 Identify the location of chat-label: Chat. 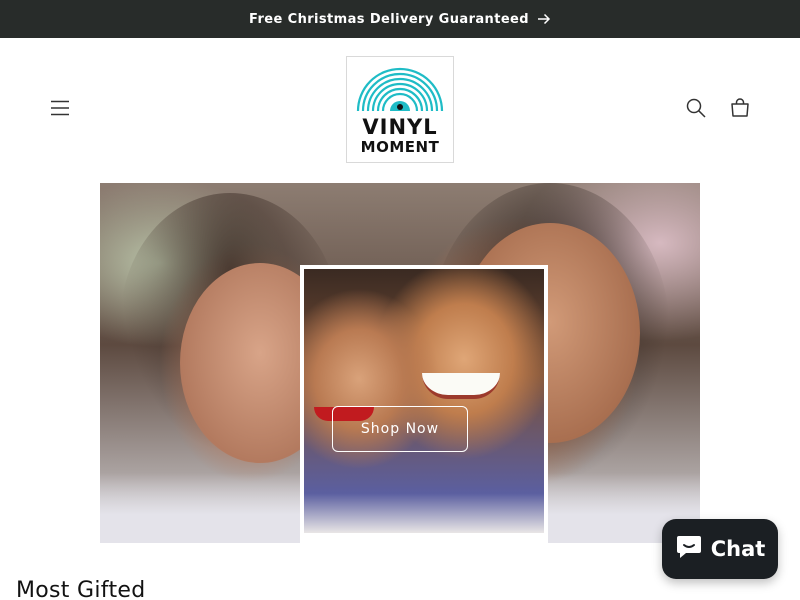
(738, 549).